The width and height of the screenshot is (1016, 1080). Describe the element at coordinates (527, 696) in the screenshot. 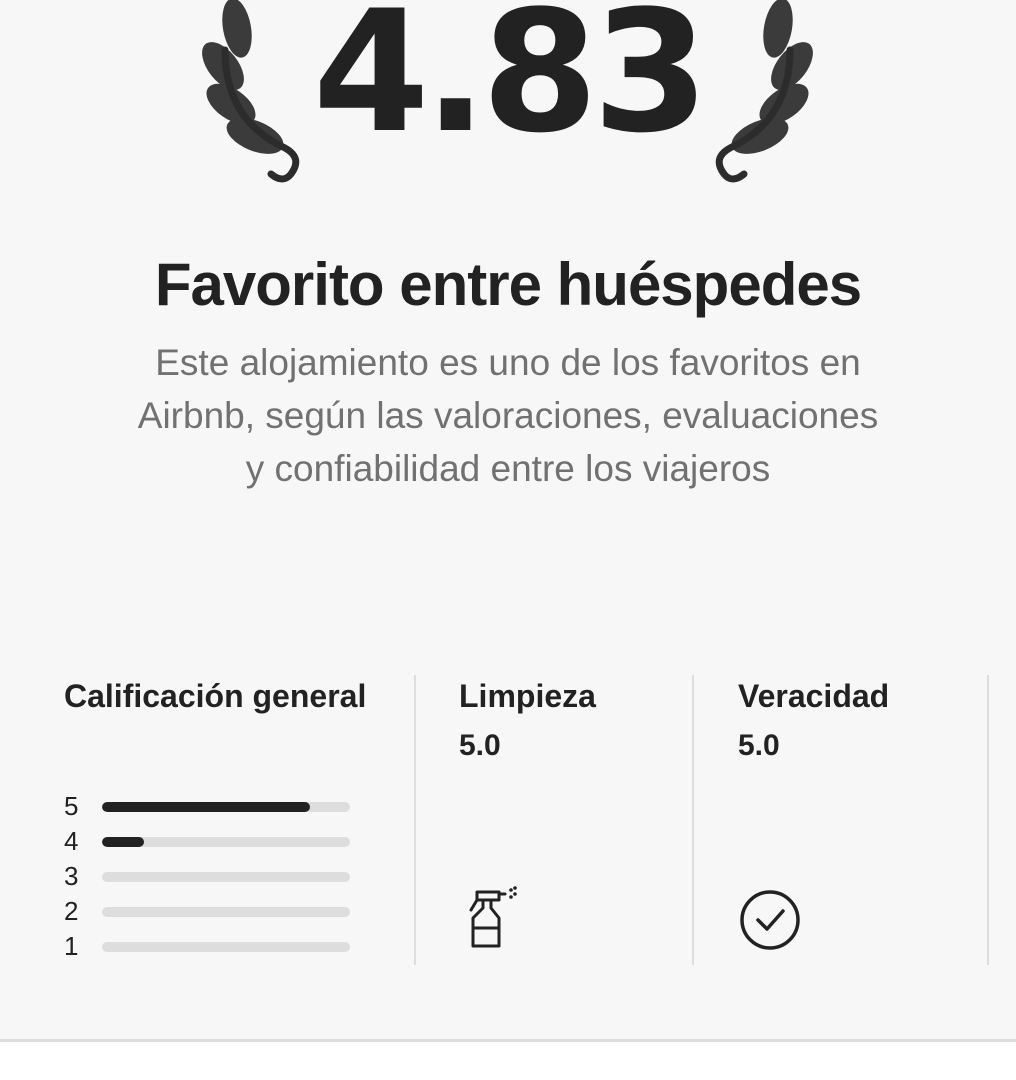

I see `cleanliness-label: Limpieza` at that location.